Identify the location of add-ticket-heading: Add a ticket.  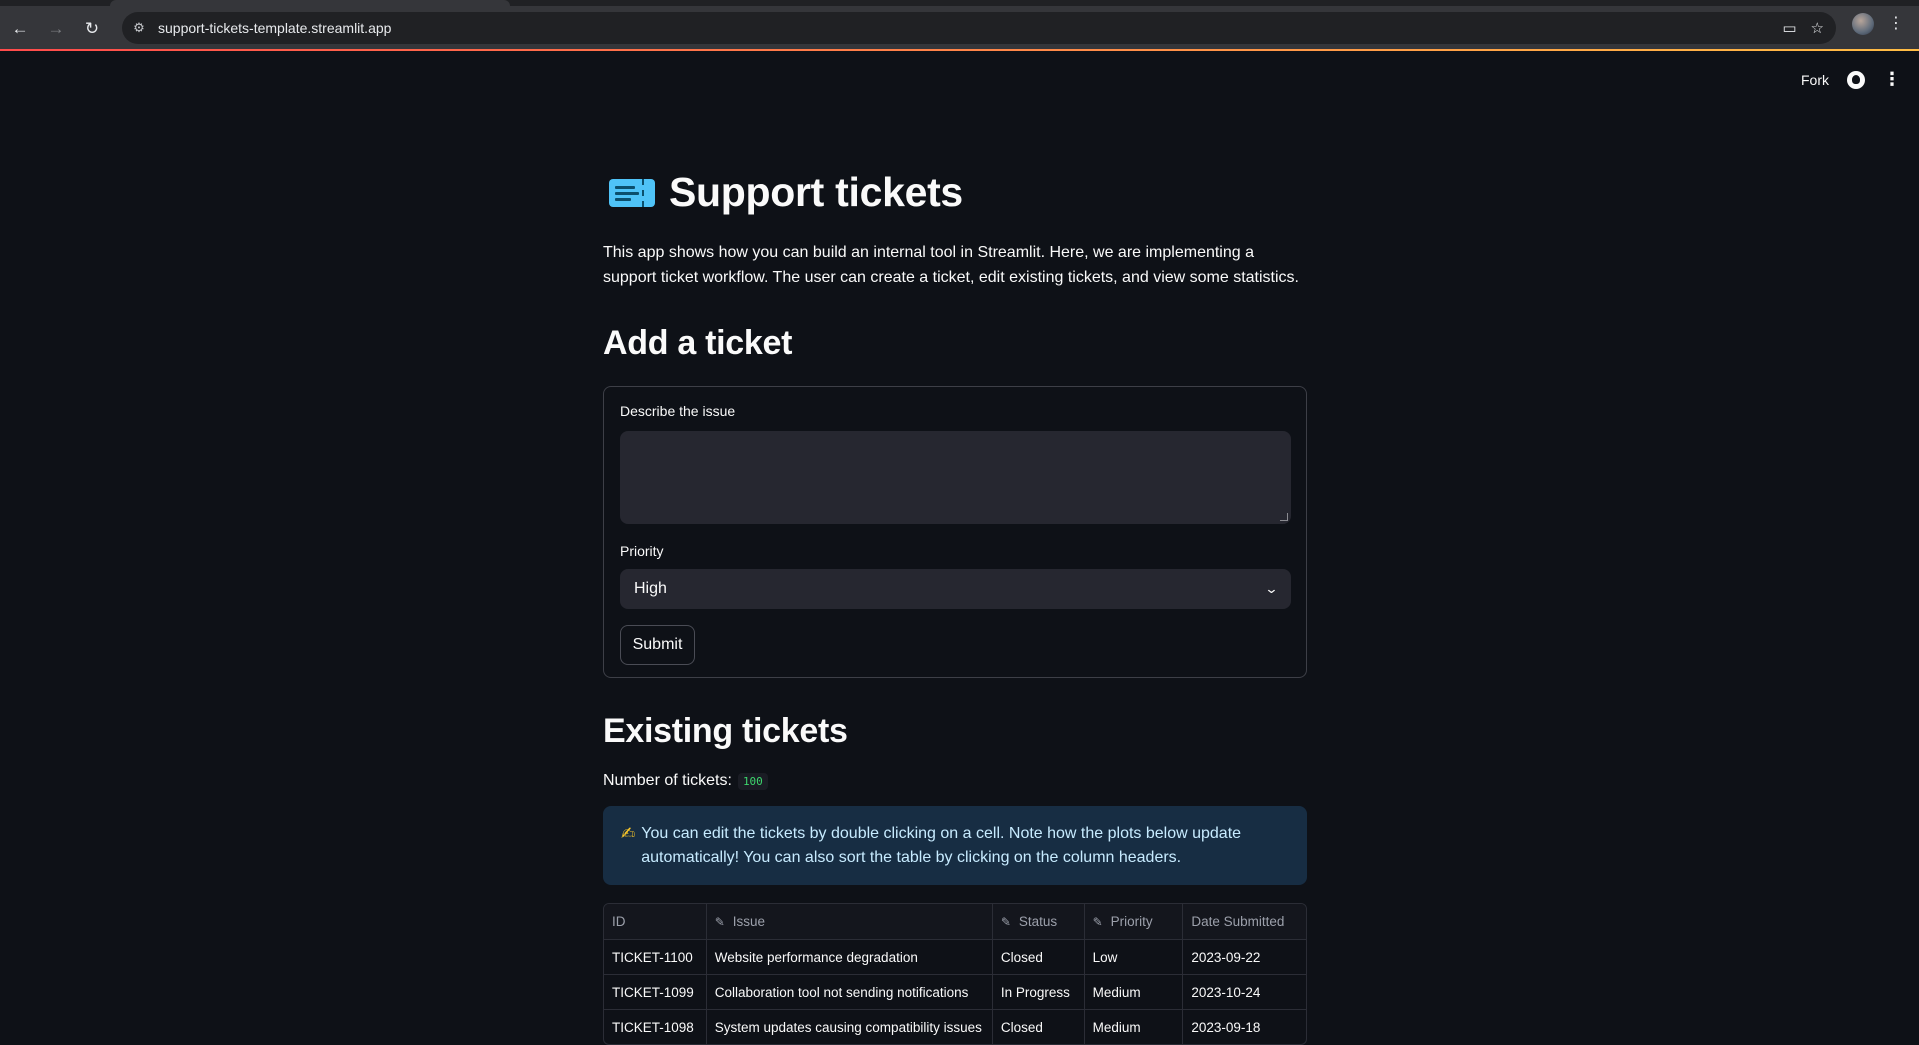
(698, 343).